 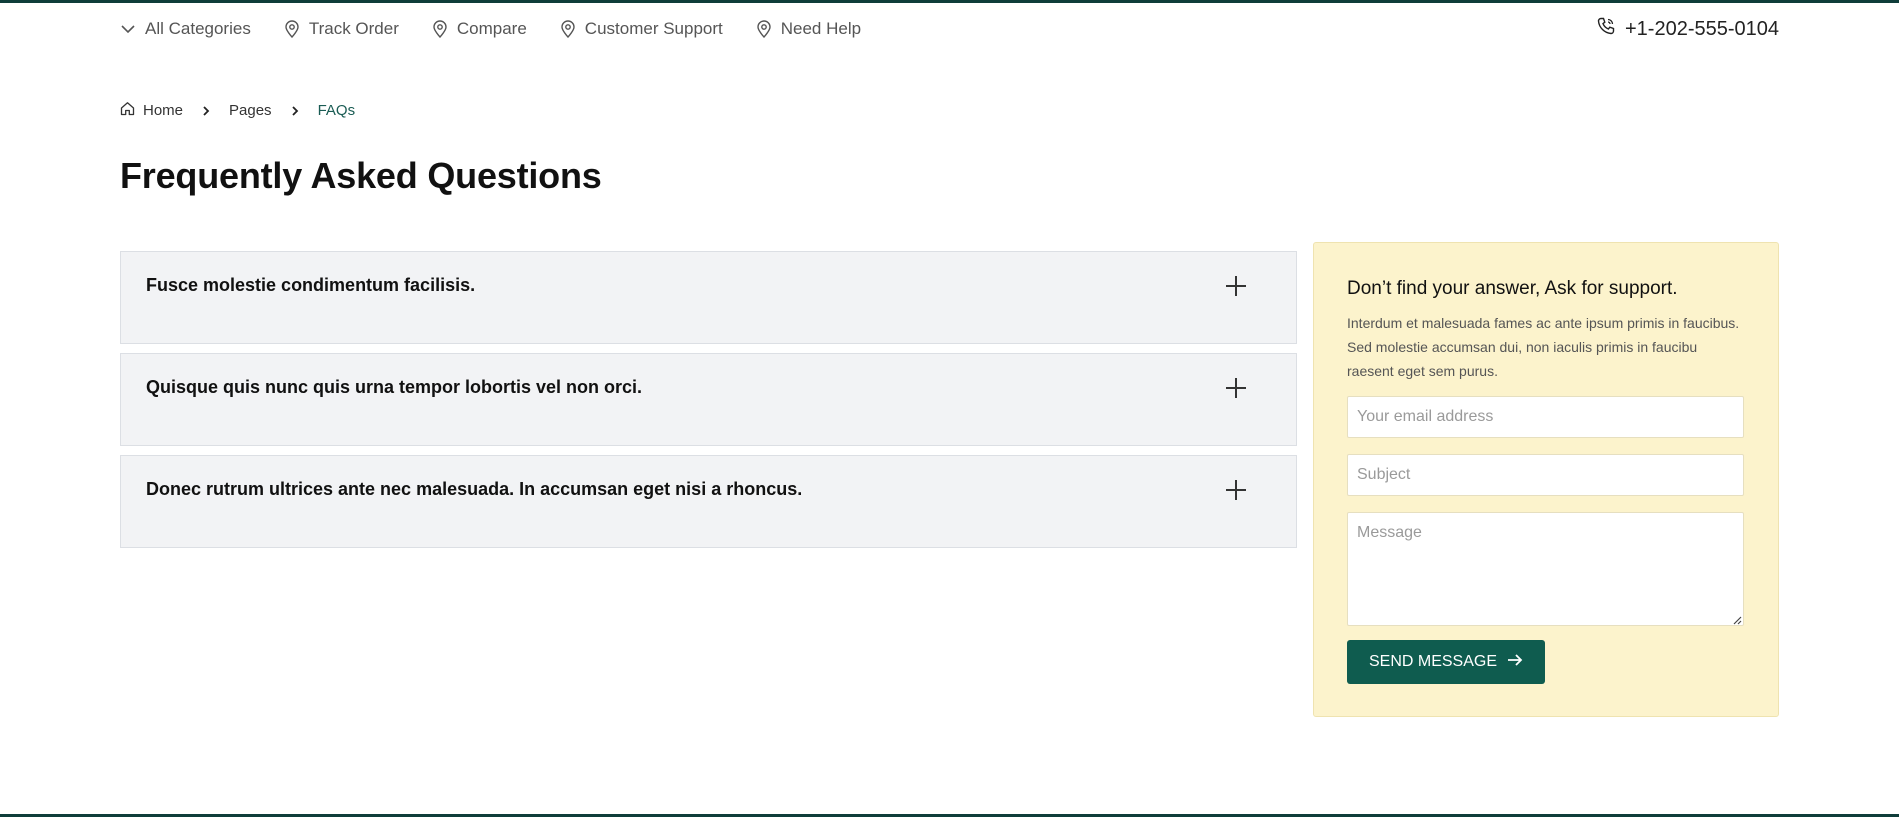 I want to click on nav-compare: Compare, so click(x=479, y=29).